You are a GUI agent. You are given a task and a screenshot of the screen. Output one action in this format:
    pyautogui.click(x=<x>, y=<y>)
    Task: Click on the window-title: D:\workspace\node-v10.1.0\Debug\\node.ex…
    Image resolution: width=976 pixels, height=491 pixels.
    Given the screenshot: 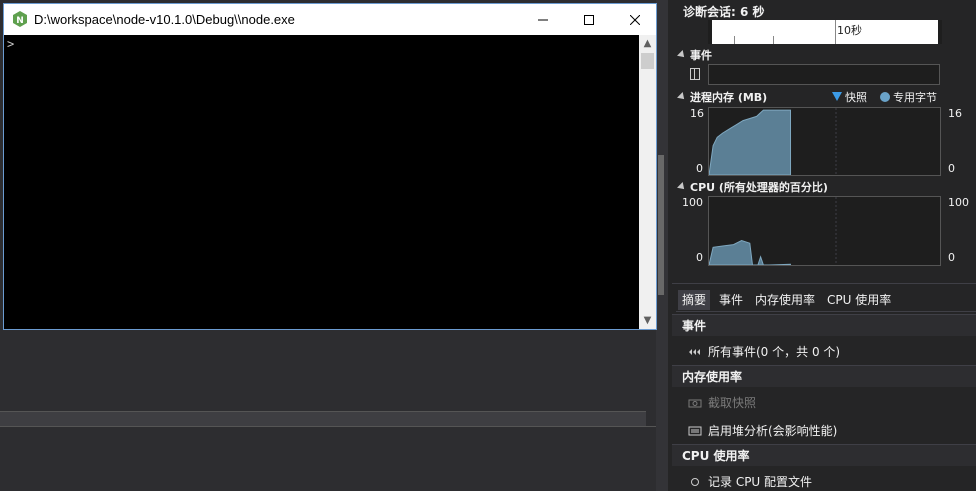 What is the action you would take?
    pyautogui.click(x=164, y=19)
    